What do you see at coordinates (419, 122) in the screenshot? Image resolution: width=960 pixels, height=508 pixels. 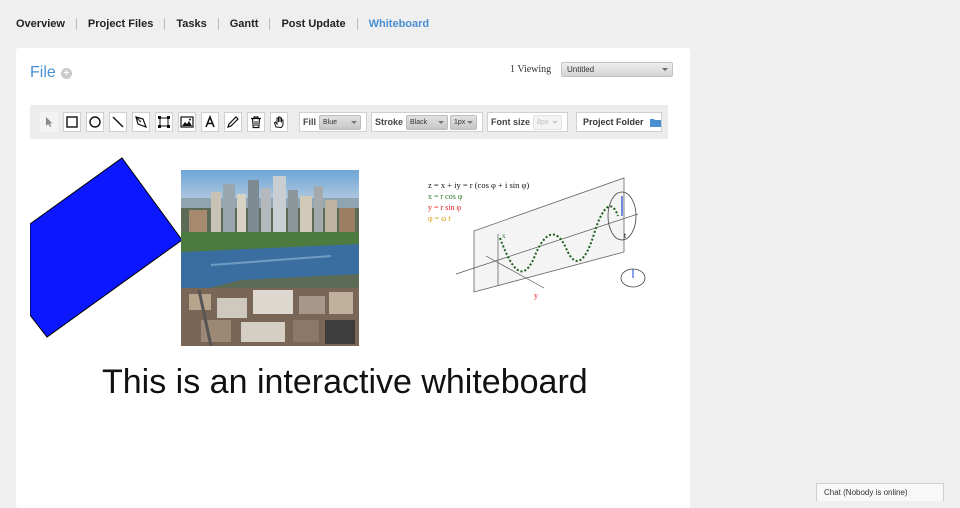 I see `stroke-color-value: Black` at bounding box center [419, 122].